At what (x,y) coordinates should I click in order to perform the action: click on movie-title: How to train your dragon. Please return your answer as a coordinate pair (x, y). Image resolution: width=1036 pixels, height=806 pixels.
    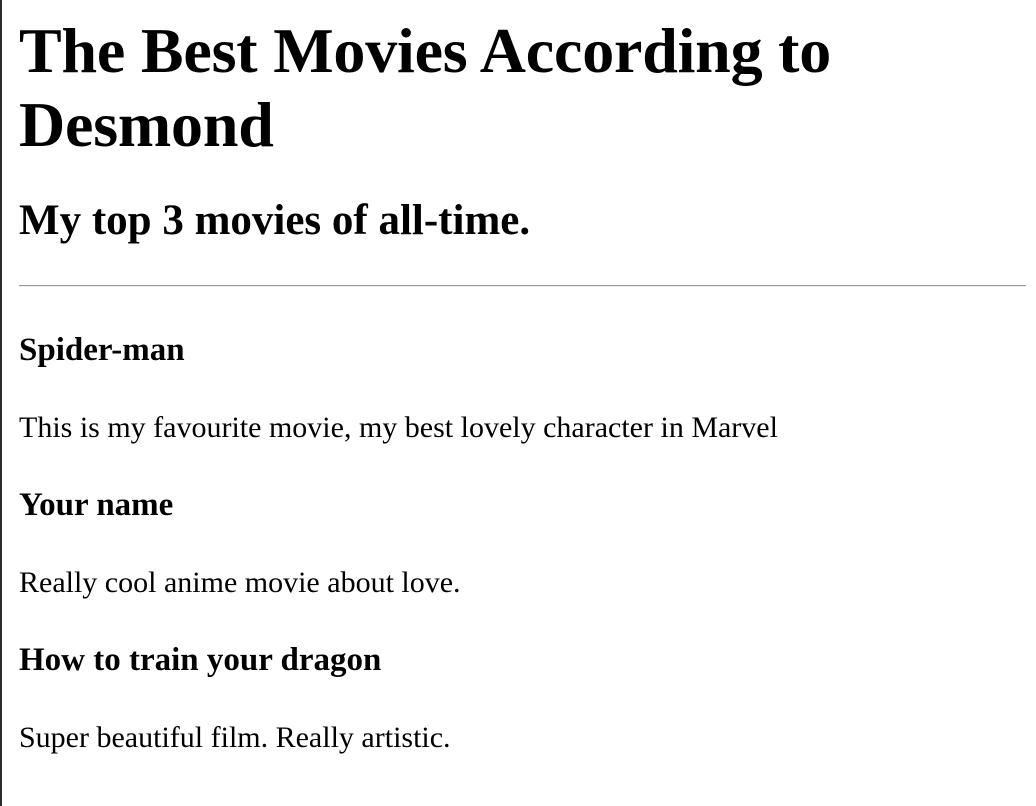
    Looking at the image, I should click on (200, 660).